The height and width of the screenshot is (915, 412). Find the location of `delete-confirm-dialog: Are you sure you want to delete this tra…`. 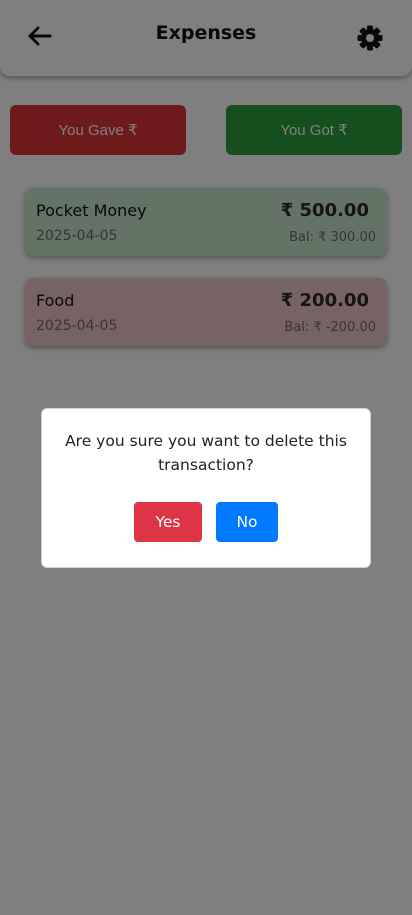

delete-confirm-dialog: Are you sure you want to delete this tra… is located at coordinates (206, 488).